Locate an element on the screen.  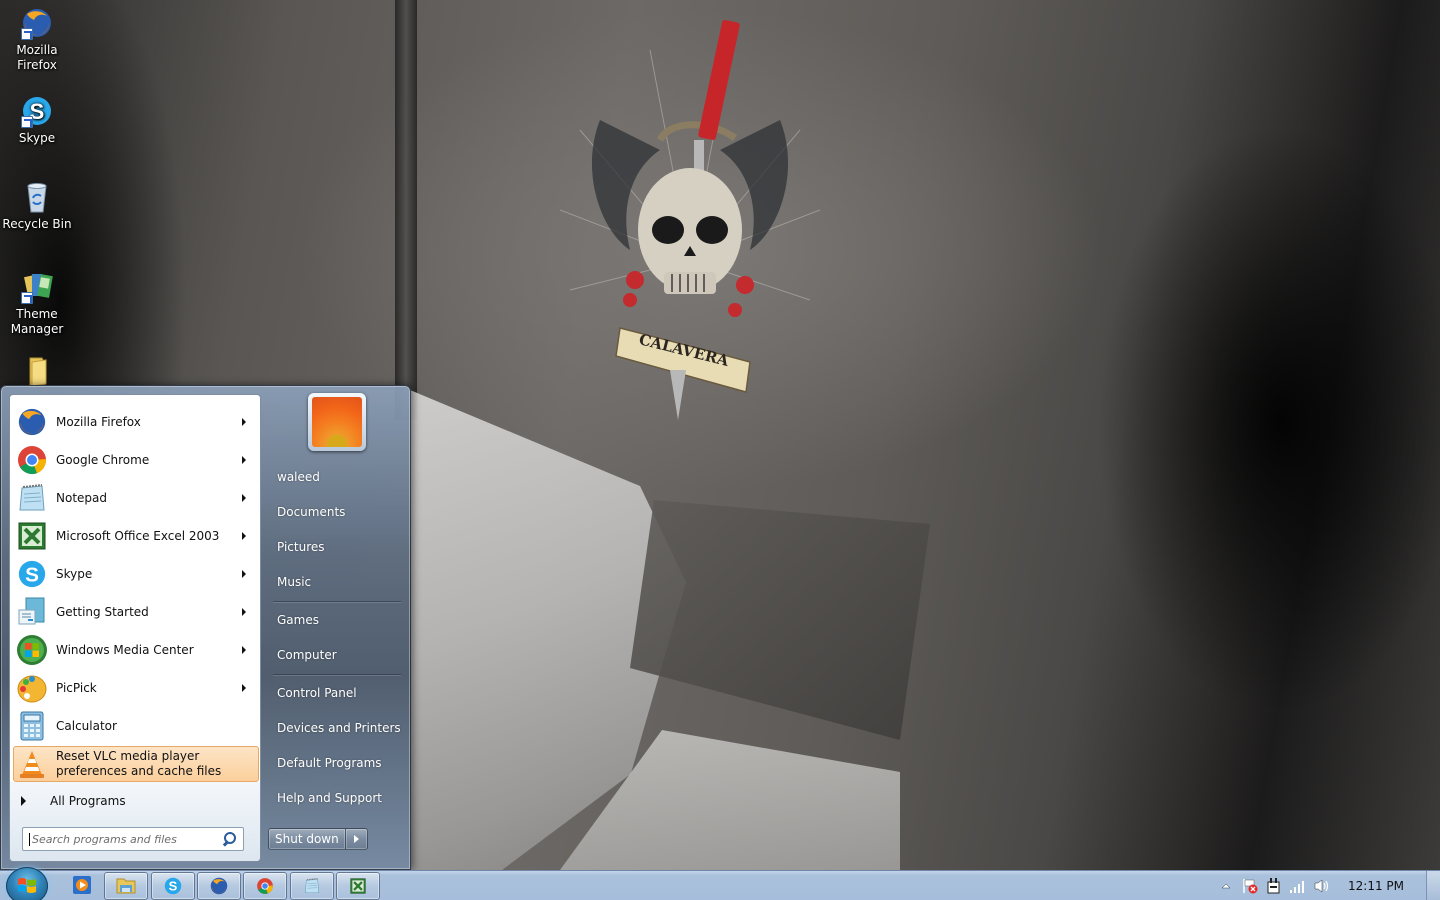
action-center-flag-icon is located at coordinates (1250, 886).